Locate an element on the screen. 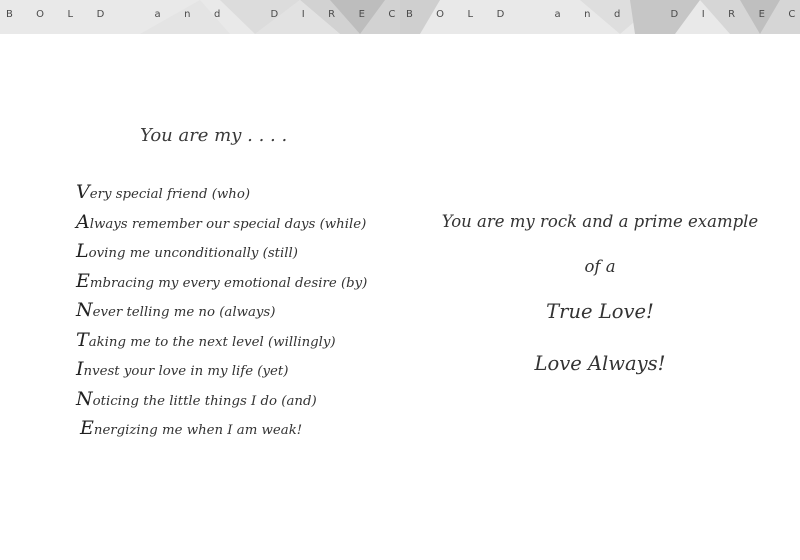 This screenshot has height=560, width=800. initial-letter: L is located at coordinates (82, 251).